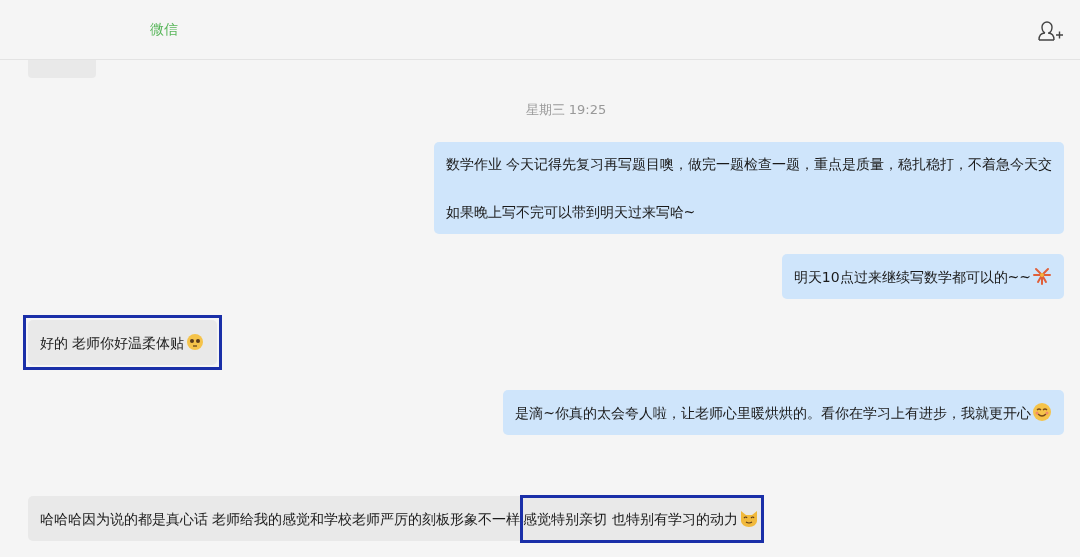 The width and height of the screenshot is (1080, 557). What do you see at coordinates (630, 518) in the screenshot?
I see `message-text: 感觉特别亲切 也特别有学习的动力` at bounding box center [630, 518].